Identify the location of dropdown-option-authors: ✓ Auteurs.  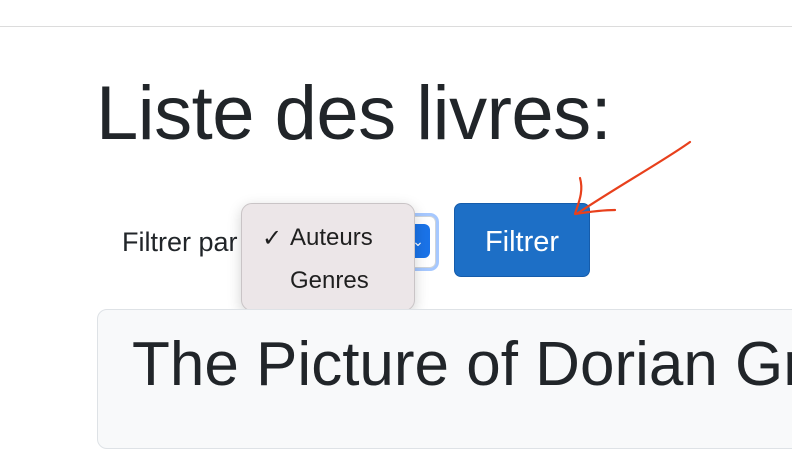
(328, 238).